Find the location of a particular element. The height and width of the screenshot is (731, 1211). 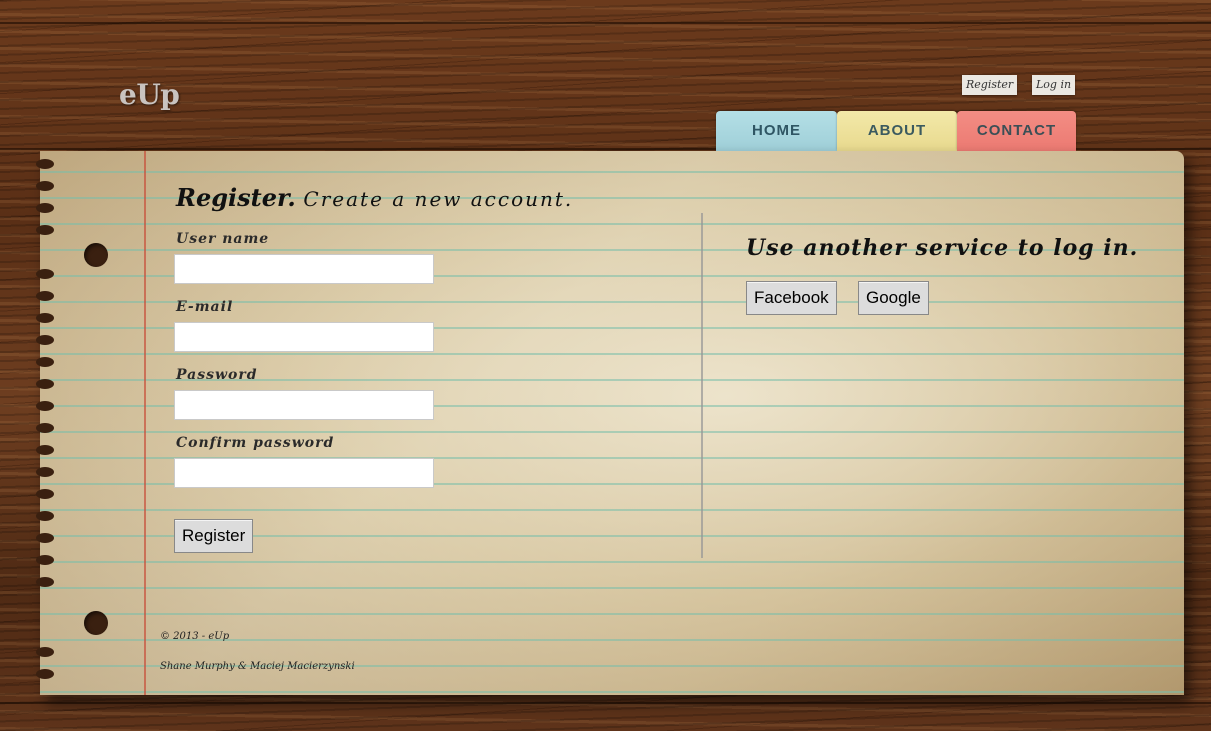

external-login-title: Use another service to log in. is located at coordinates (942, 248).